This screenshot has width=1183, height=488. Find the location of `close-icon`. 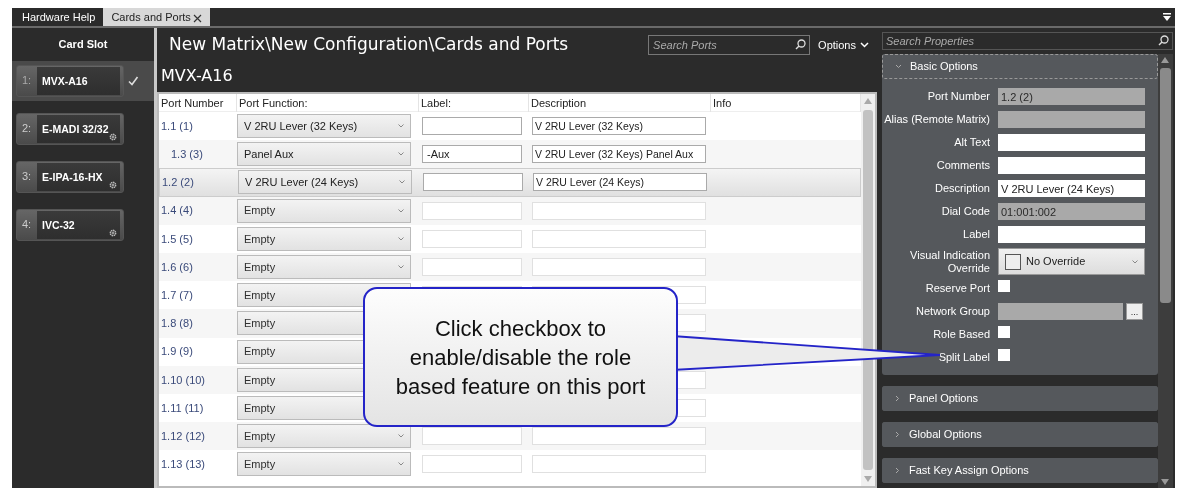

close-icon is located at coordinates (197, 18).